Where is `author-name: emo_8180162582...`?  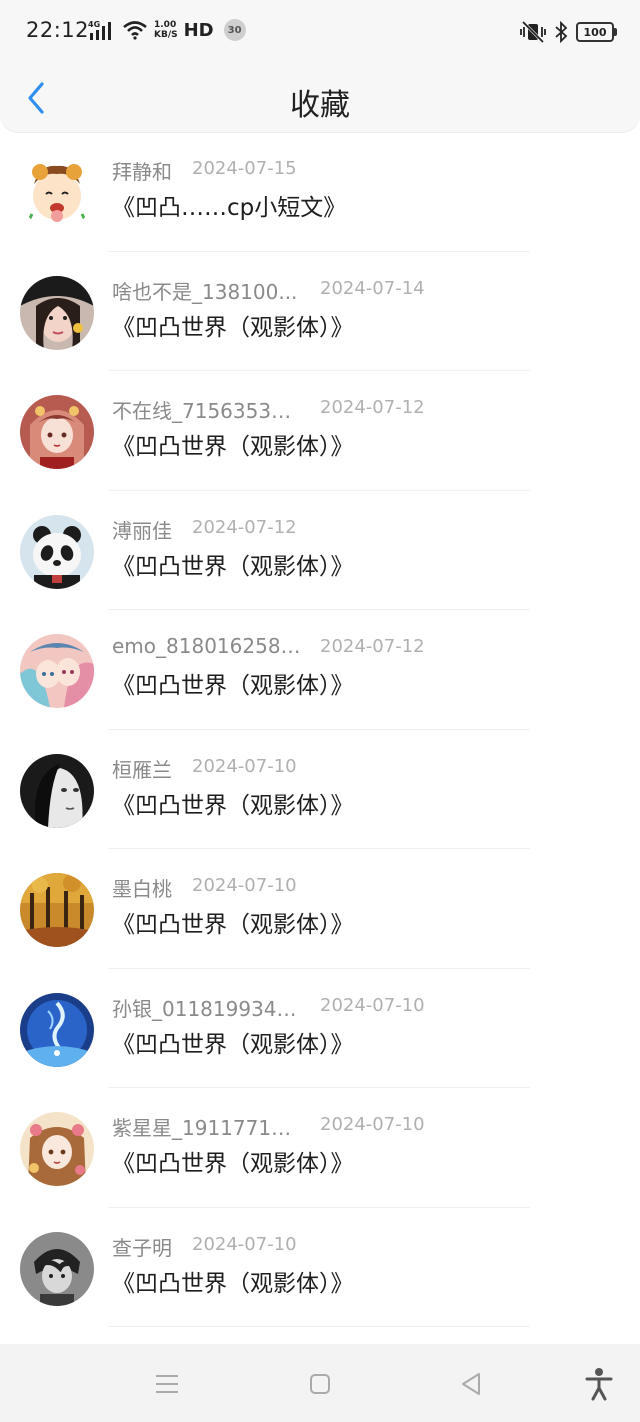
author-name: emo_8180162582... is located at coordinates (207, 646).